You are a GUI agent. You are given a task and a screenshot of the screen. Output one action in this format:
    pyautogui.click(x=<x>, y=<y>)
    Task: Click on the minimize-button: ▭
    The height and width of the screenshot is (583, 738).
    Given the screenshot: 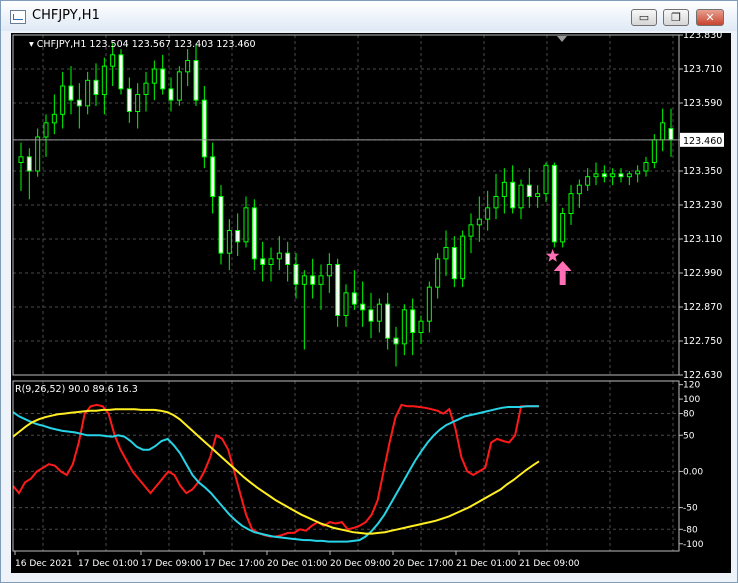 What is the action you would take?
    pyautogui.click(x=644, y=17)
    